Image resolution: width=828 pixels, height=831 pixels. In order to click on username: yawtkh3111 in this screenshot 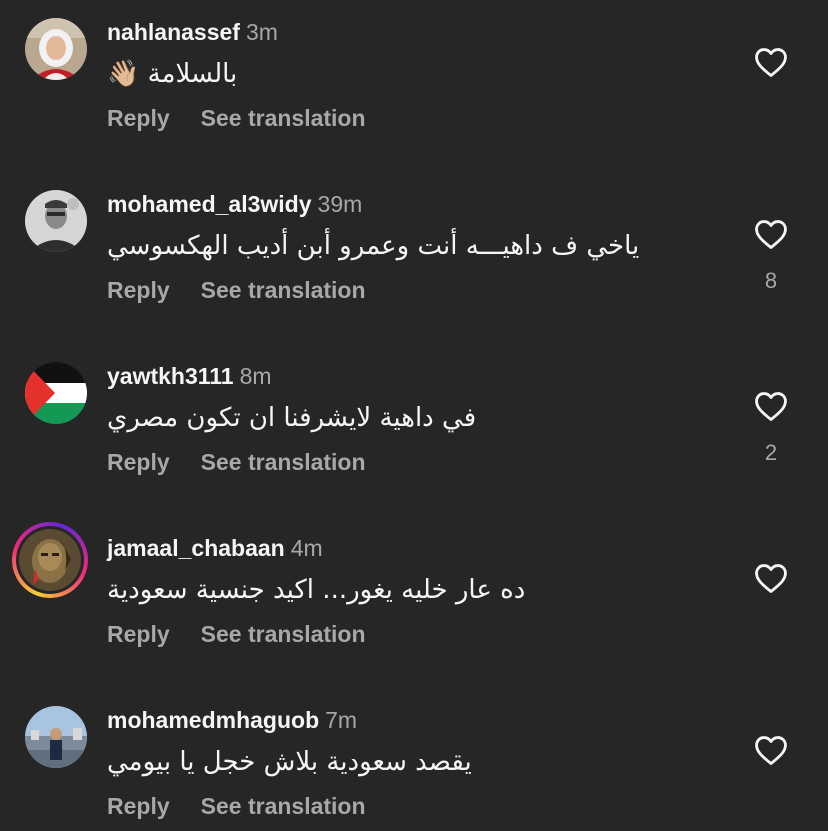, I will do `click(170, 376)`.